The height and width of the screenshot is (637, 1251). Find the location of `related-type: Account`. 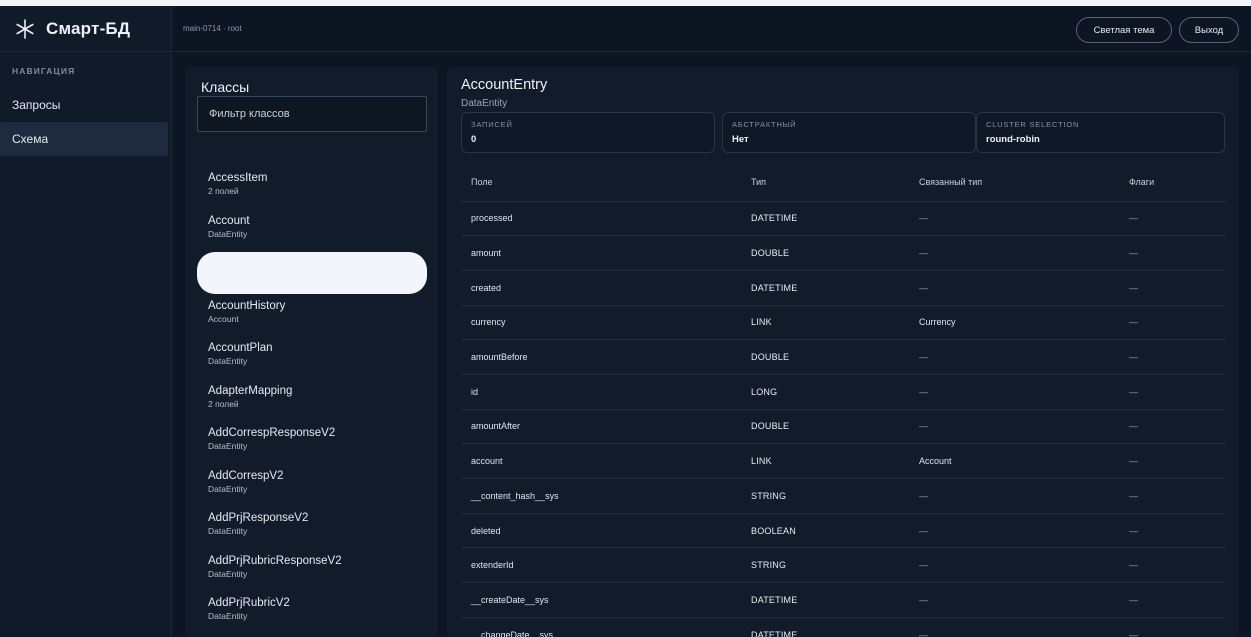

related-type: Account is located at coordinates (1014, 461).